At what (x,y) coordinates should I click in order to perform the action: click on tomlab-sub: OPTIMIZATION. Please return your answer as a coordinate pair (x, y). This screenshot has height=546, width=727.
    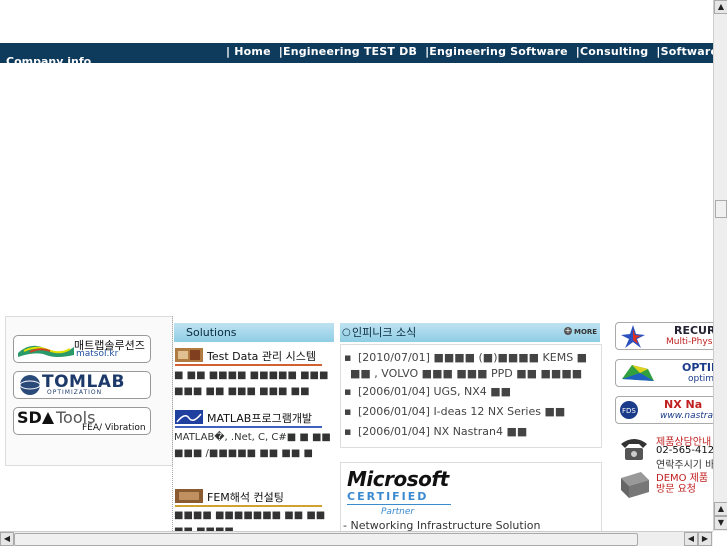
    Looking at the image, I should click on (75, 392).